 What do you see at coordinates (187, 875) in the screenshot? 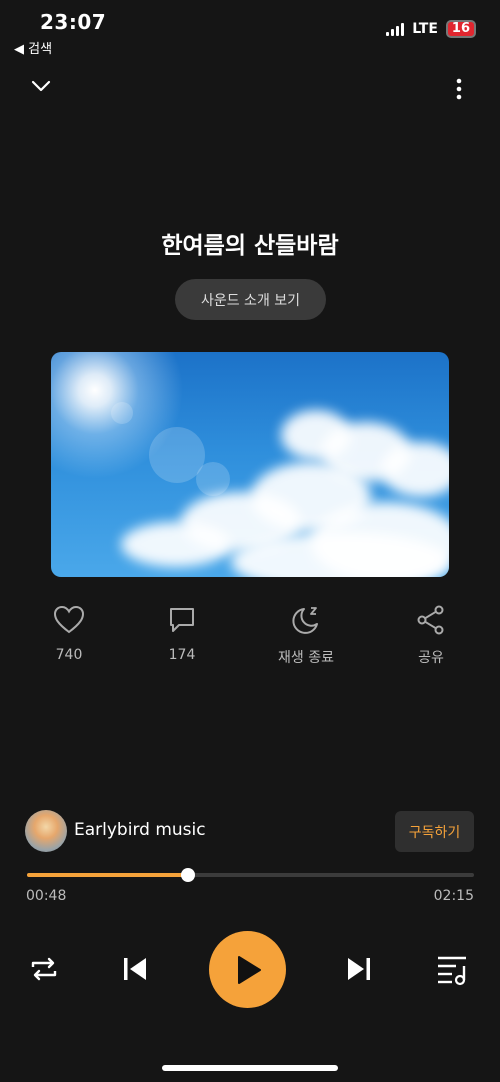
I see `progress-handle` at bounding box center [187, 875].